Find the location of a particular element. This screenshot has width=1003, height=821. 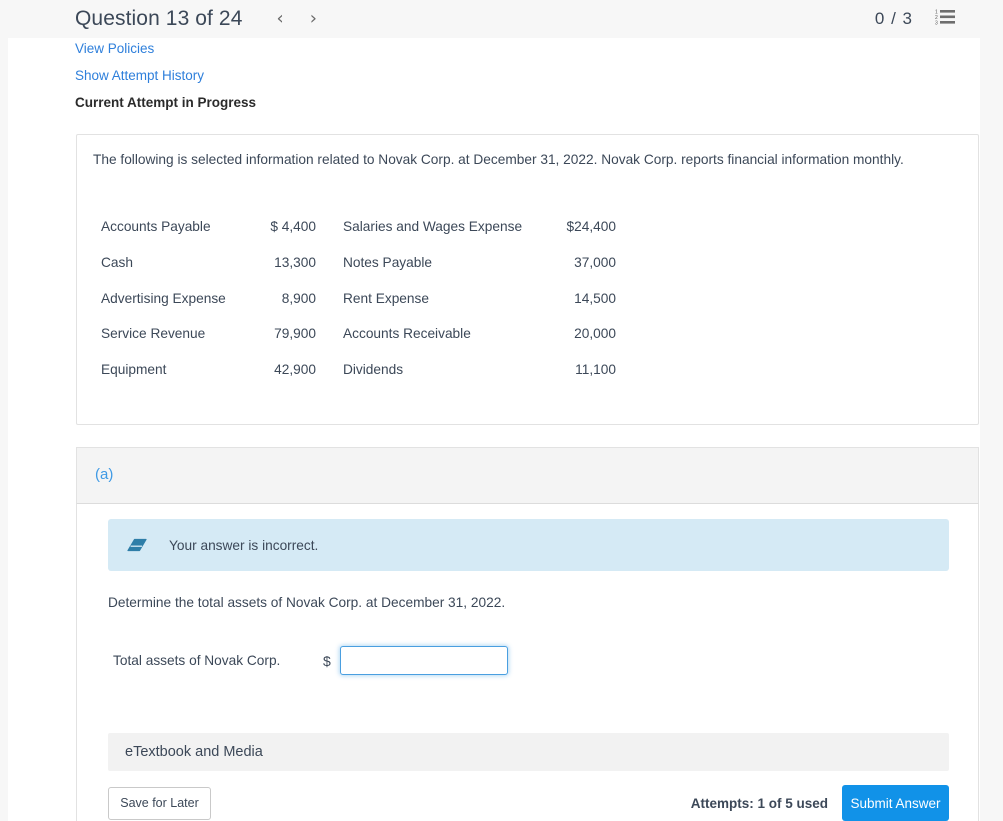

status-banner-text: Your answer is incorrect. is located at coordinates (244, 545).